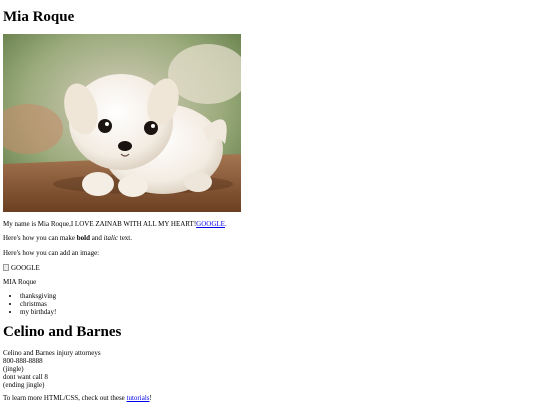 This screenshot has width=540, height=405. I want to click on ad-line: Celino and Barnes injury attorneys, so click(52, 353).